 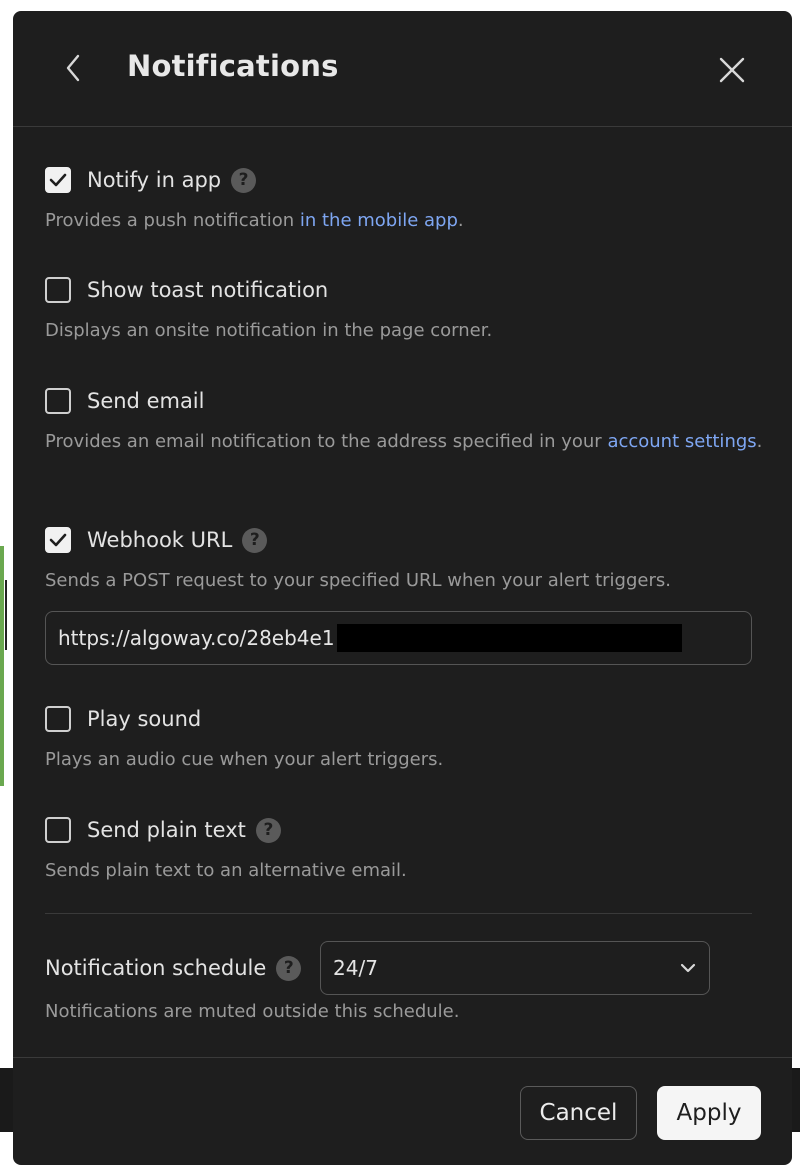 What do you see at coordinates (58, 180) in the screenshot?
I see `notify-in-app-checkbox` at bounding box center [58, 180].